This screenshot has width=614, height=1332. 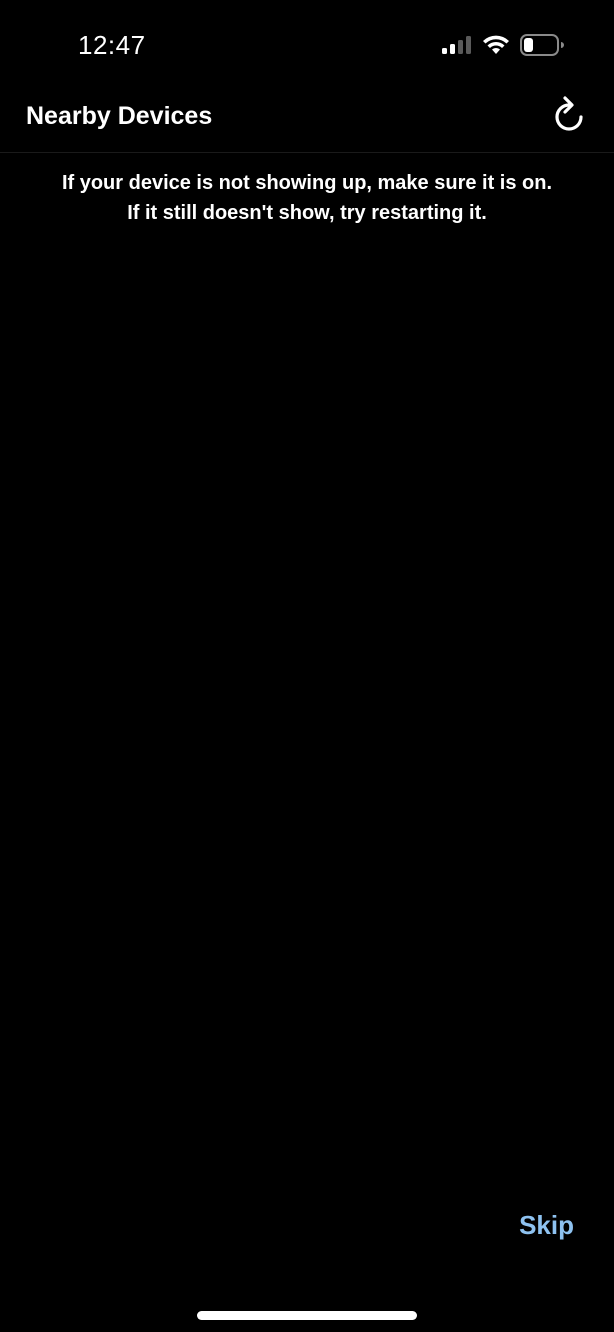 What do you see at coordinates (546, 1225) in the screenshot?
I see `skip-button: Skip` at bounding box center [546, 1225].